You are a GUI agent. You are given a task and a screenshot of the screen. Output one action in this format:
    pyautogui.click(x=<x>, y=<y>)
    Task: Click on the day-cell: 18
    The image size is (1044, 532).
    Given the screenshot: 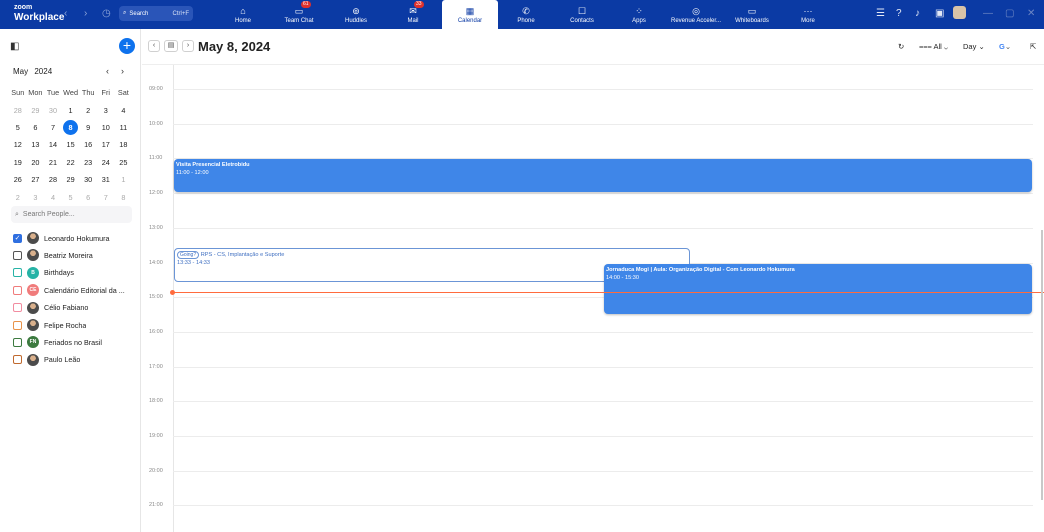 What is the action you would take?
    pyautogui.click(x=124, y=144)
    